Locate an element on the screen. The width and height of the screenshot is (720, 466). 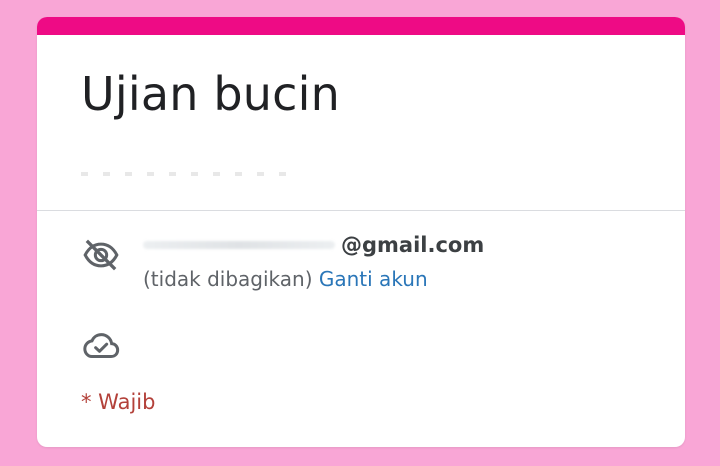
account-email: @gmail.com is located at coordinates (313, 245).